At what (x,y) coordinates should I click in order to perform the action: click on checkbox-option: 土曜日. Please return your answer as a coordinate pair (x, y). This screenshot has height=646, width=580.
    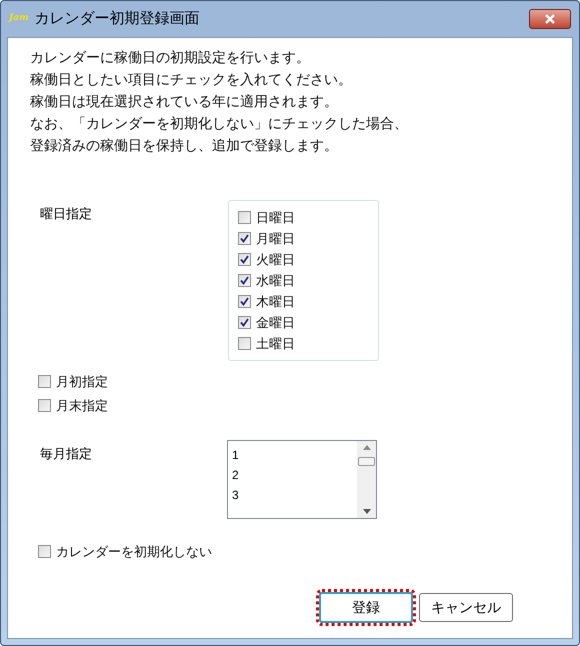
    Looking at the image, I should click on (308, 343).